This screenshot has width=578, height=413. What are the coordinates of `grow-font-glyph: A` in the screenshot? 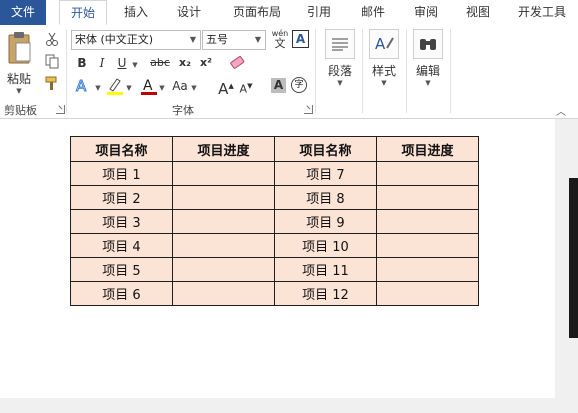 It's located at (223, 89).